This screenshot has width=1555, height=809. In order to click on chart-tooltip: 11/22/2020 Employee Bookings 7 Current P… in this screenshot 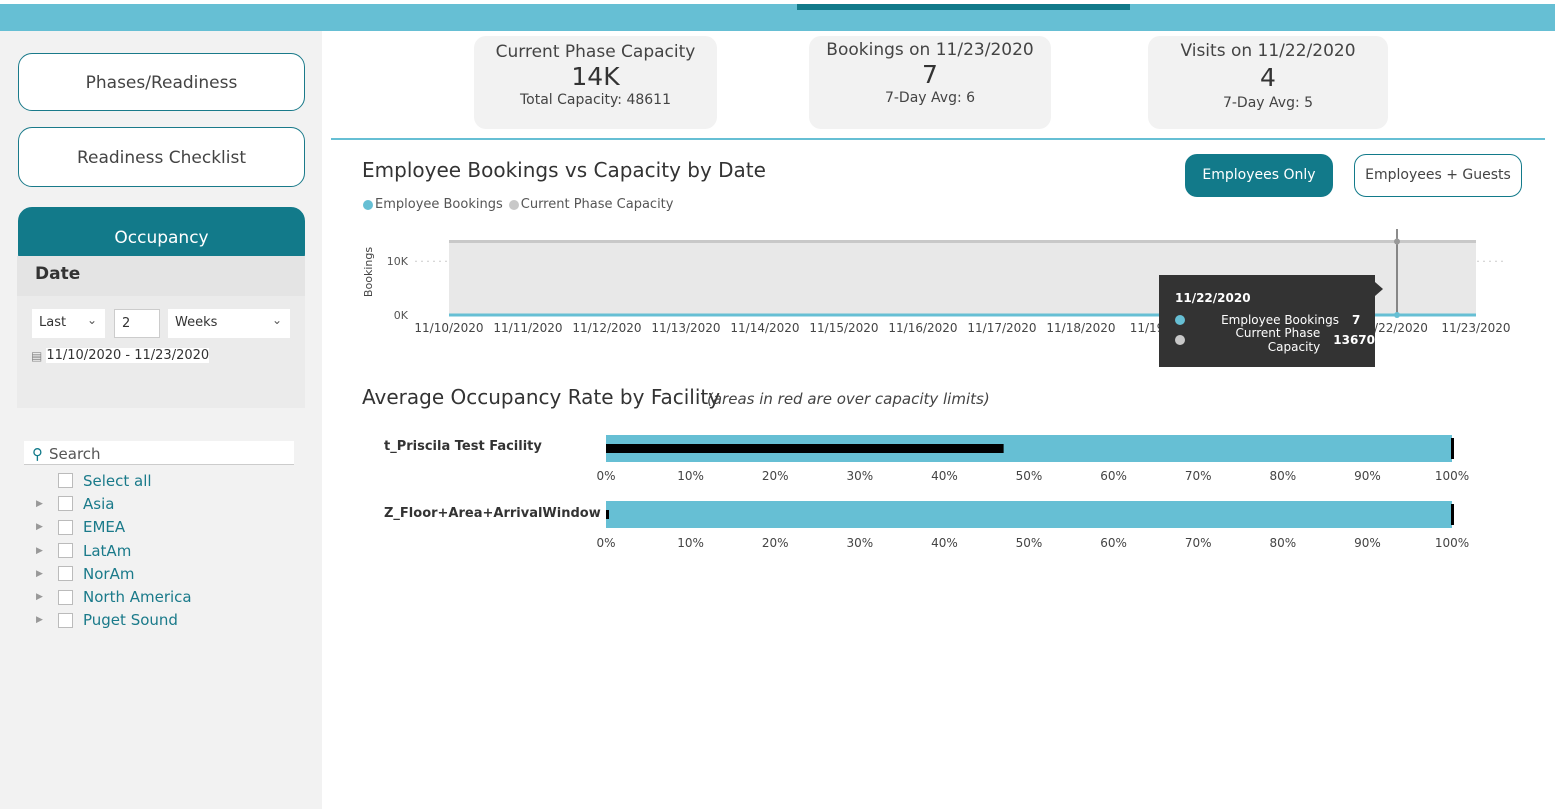, I will do `click(1271, 321)`.